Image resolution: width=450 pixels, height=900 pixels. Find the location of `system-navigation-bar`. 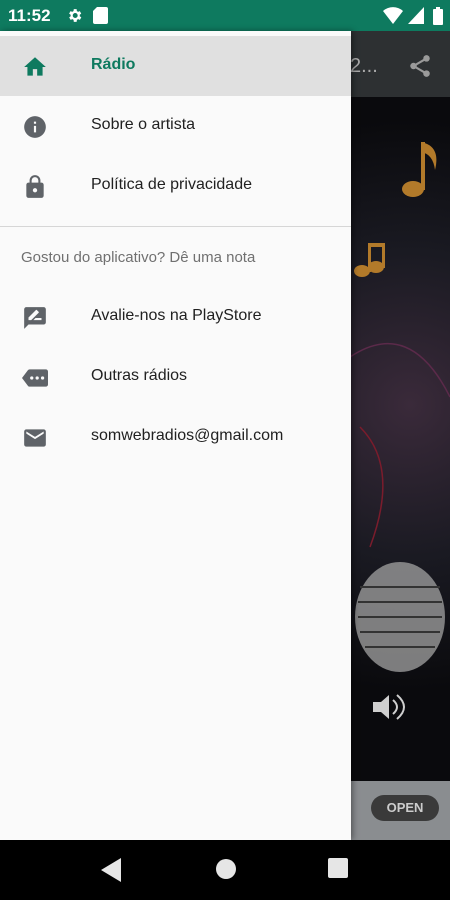

system-navigation-bar is located at coordinates (225, 870).